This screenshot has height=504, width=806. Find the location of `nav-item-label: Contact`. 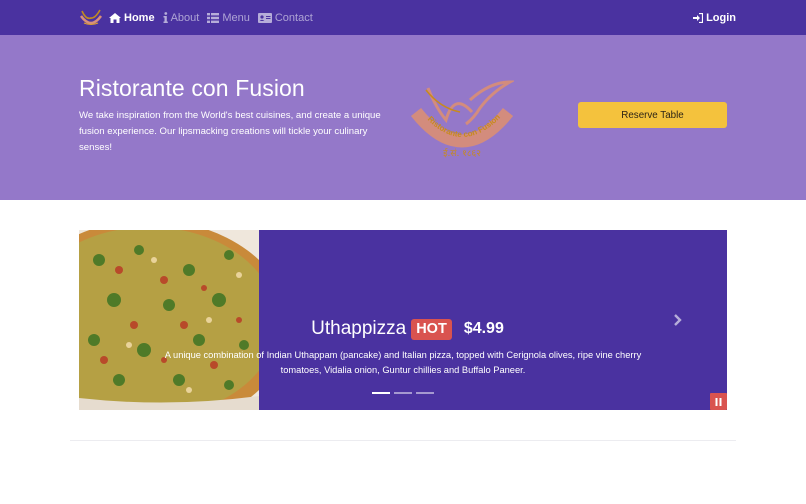

nav-item-label: Contact is located at coordinates (293, 17).